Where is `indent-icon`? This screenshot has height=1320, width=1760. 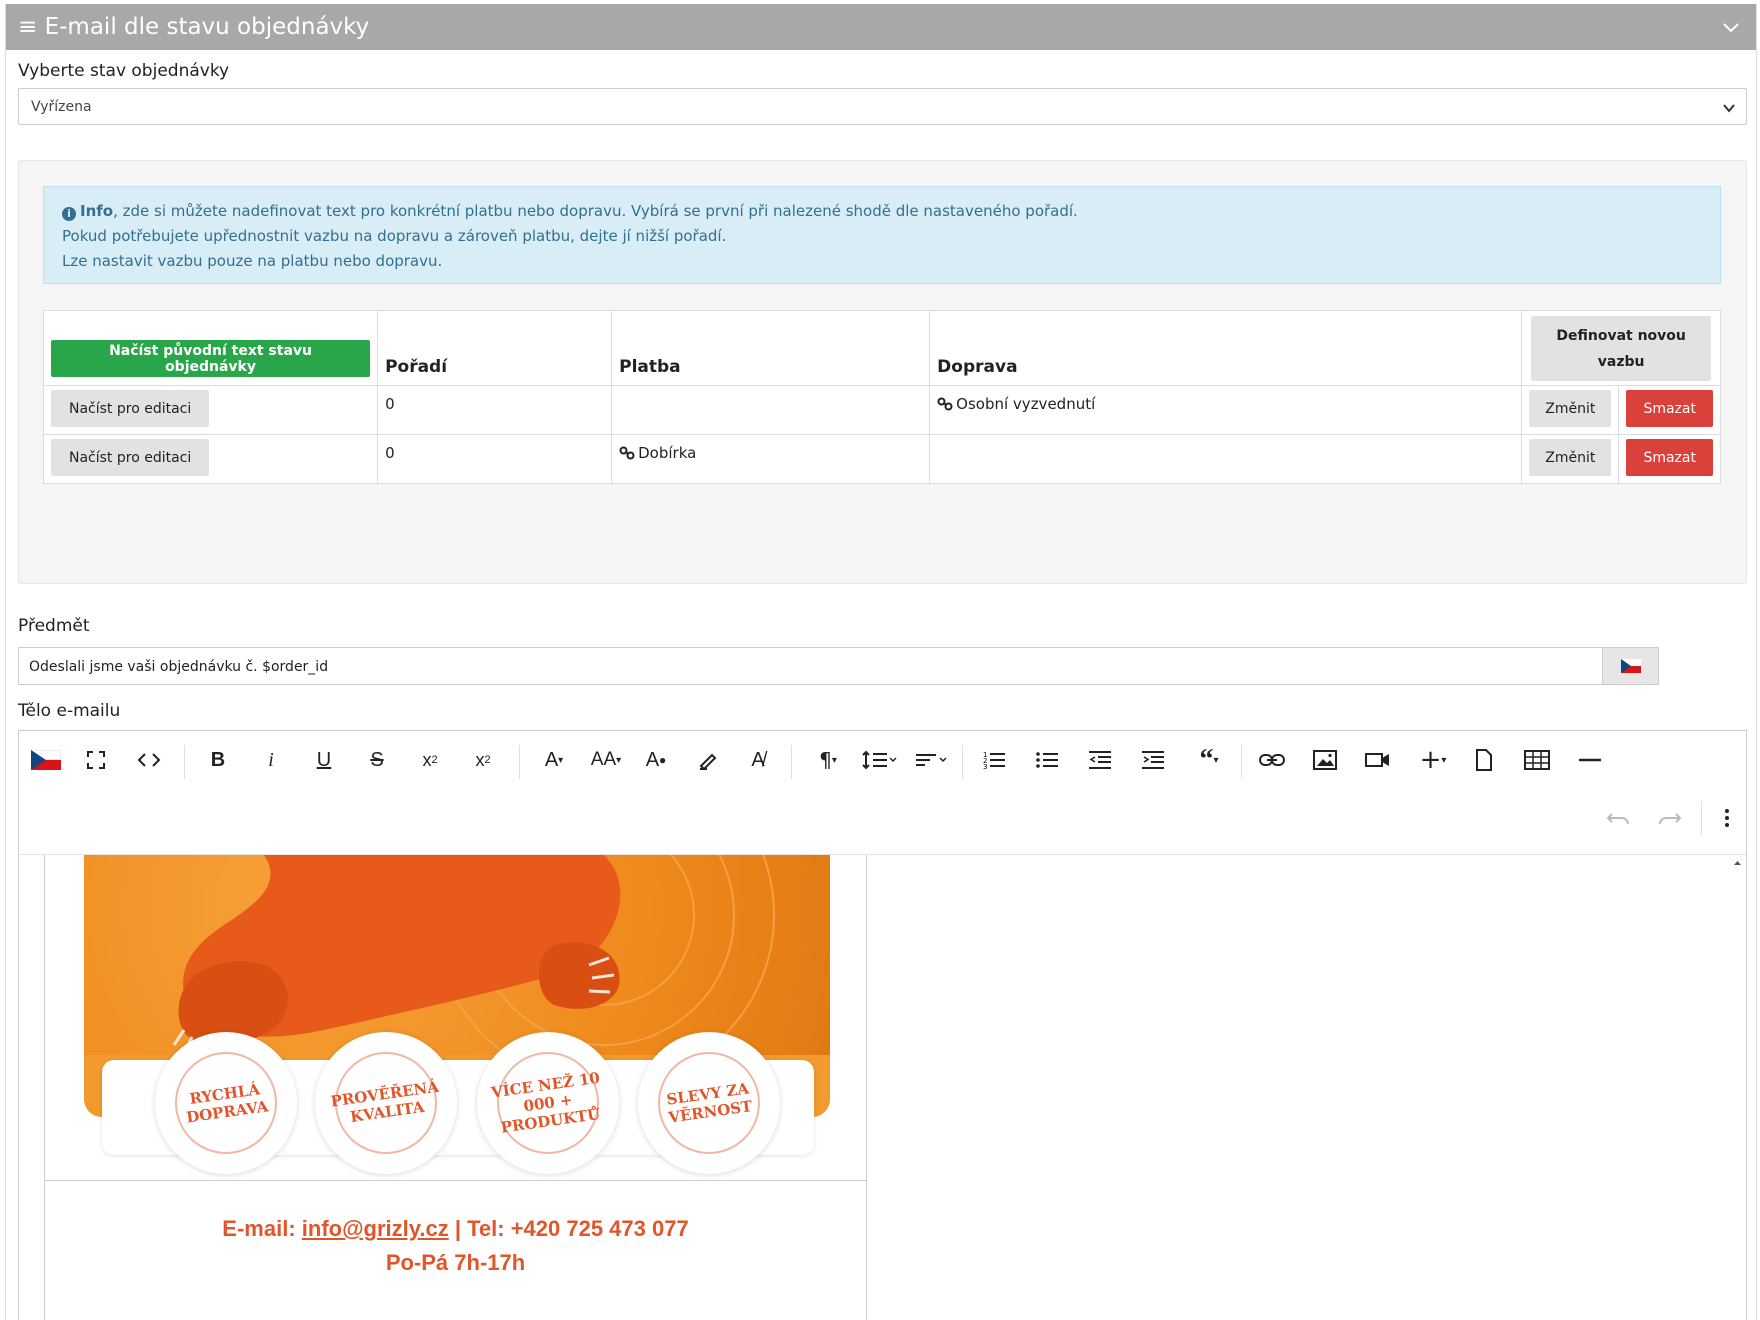 indent-icon is located at coordinates (1153, 760).